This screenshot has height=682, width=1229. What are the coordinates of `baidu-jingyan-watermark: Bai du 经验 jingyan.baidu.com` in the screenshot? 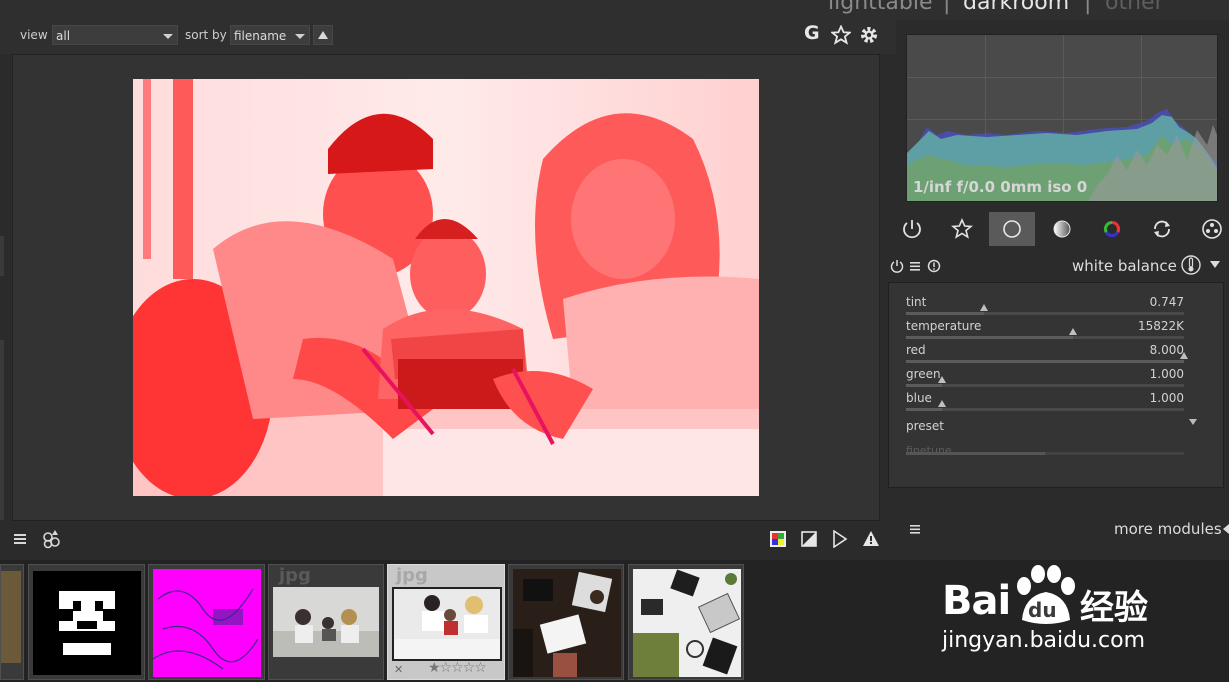 It's located at (1055, 616).